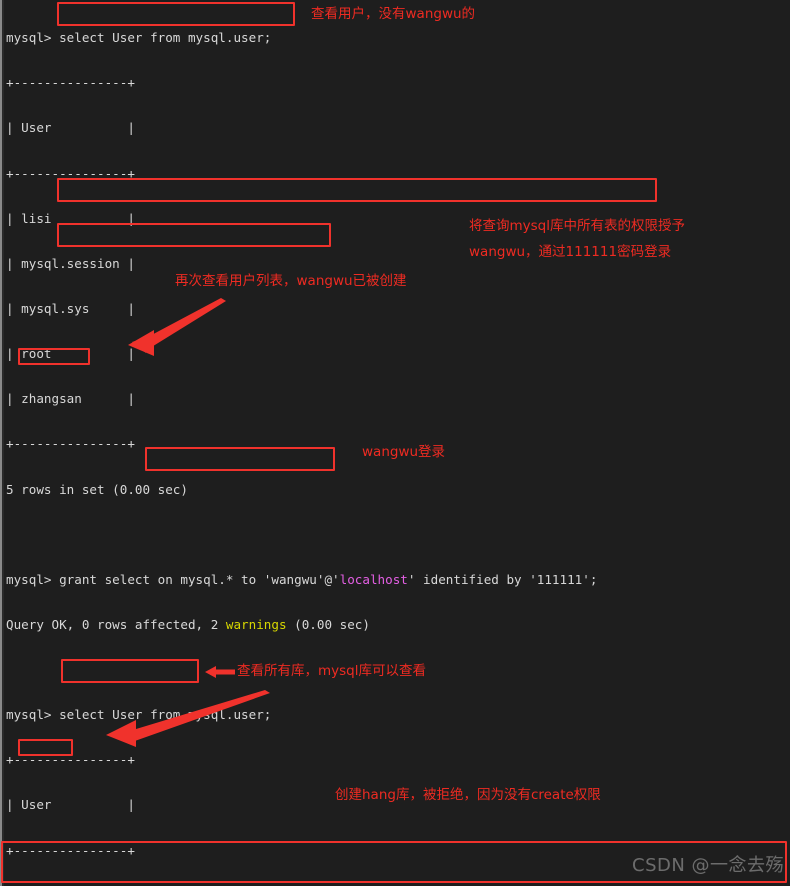  What do you see at coordinates (331, 671) in the screenshot?
I see `annotation-show-databases: 查看所有库，mysql库可以查看` at bounding box center [331, 671].